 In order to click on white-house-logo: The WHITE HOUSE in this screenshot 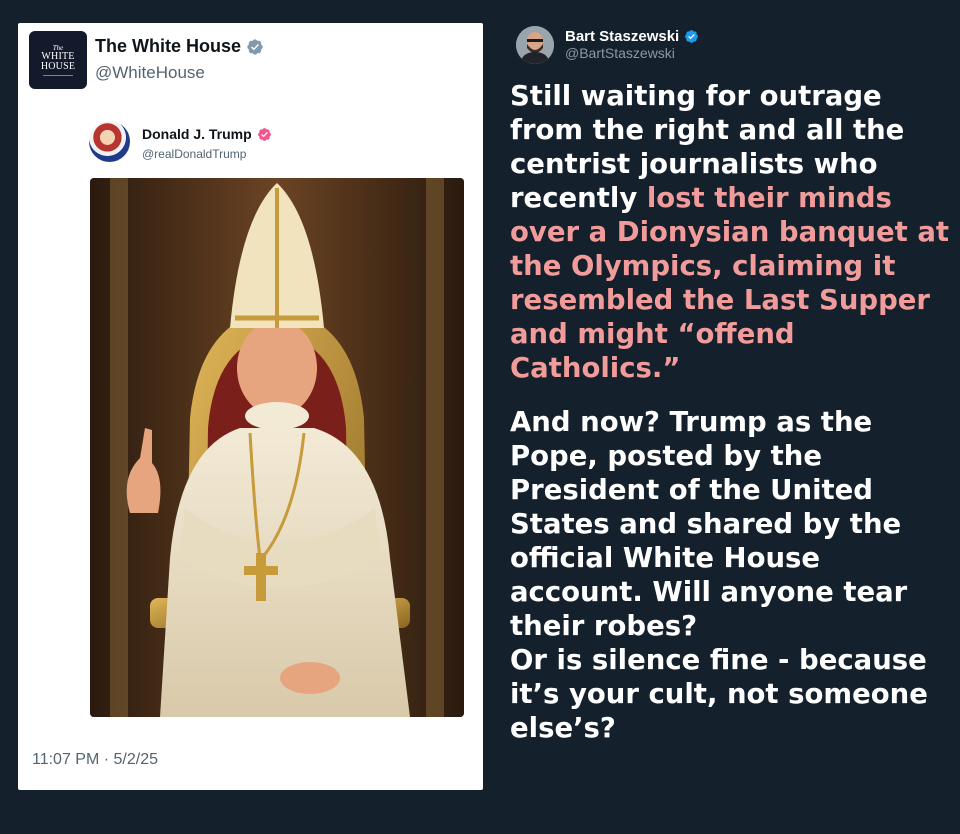, I will do `click(58, 60)`.